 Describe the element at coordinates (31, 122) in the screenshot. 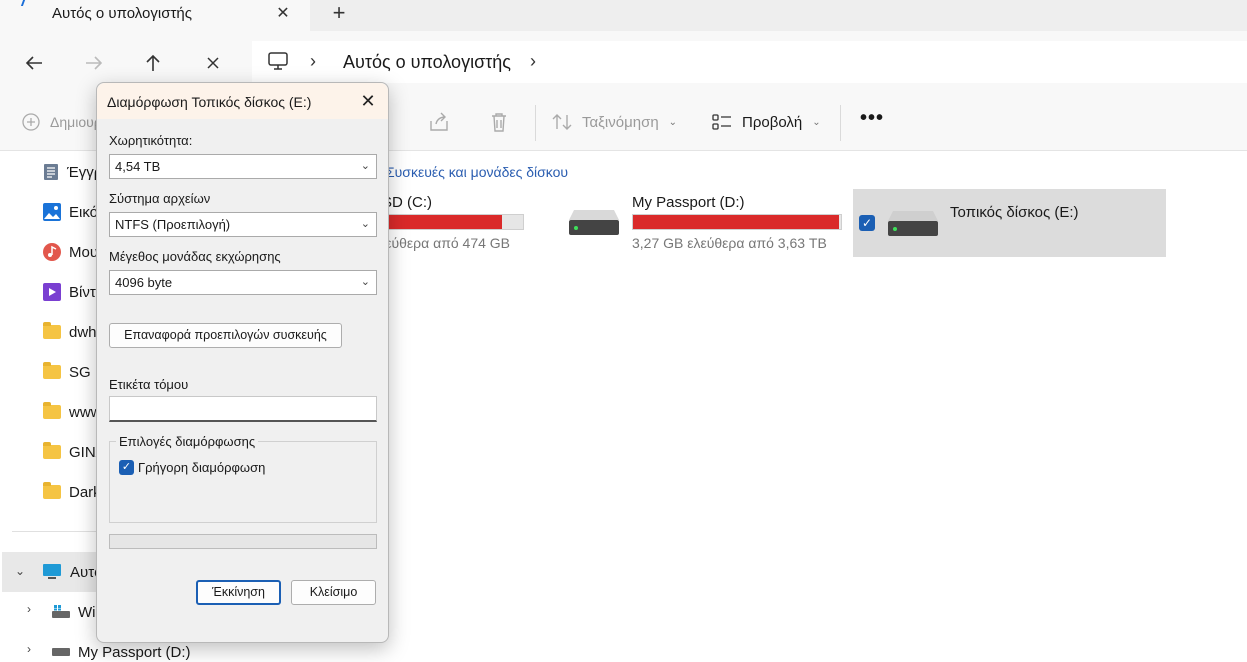

I see `plus-circle-icon` at that location.